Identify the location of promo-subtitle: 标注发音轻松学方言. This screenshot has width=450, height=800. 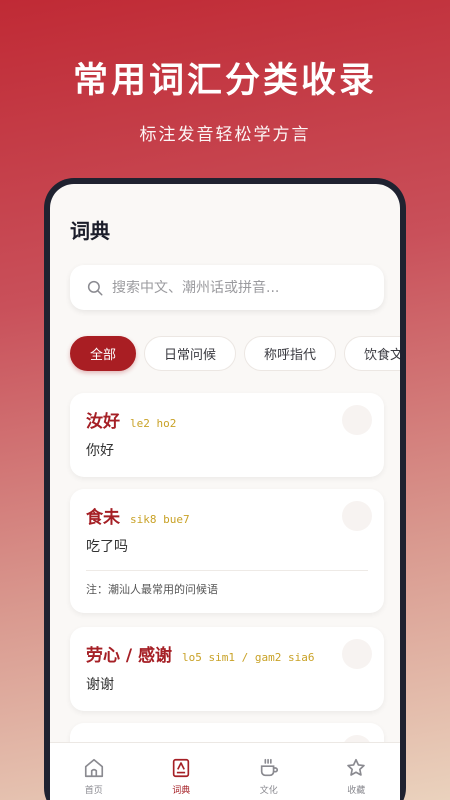
(225, 135).